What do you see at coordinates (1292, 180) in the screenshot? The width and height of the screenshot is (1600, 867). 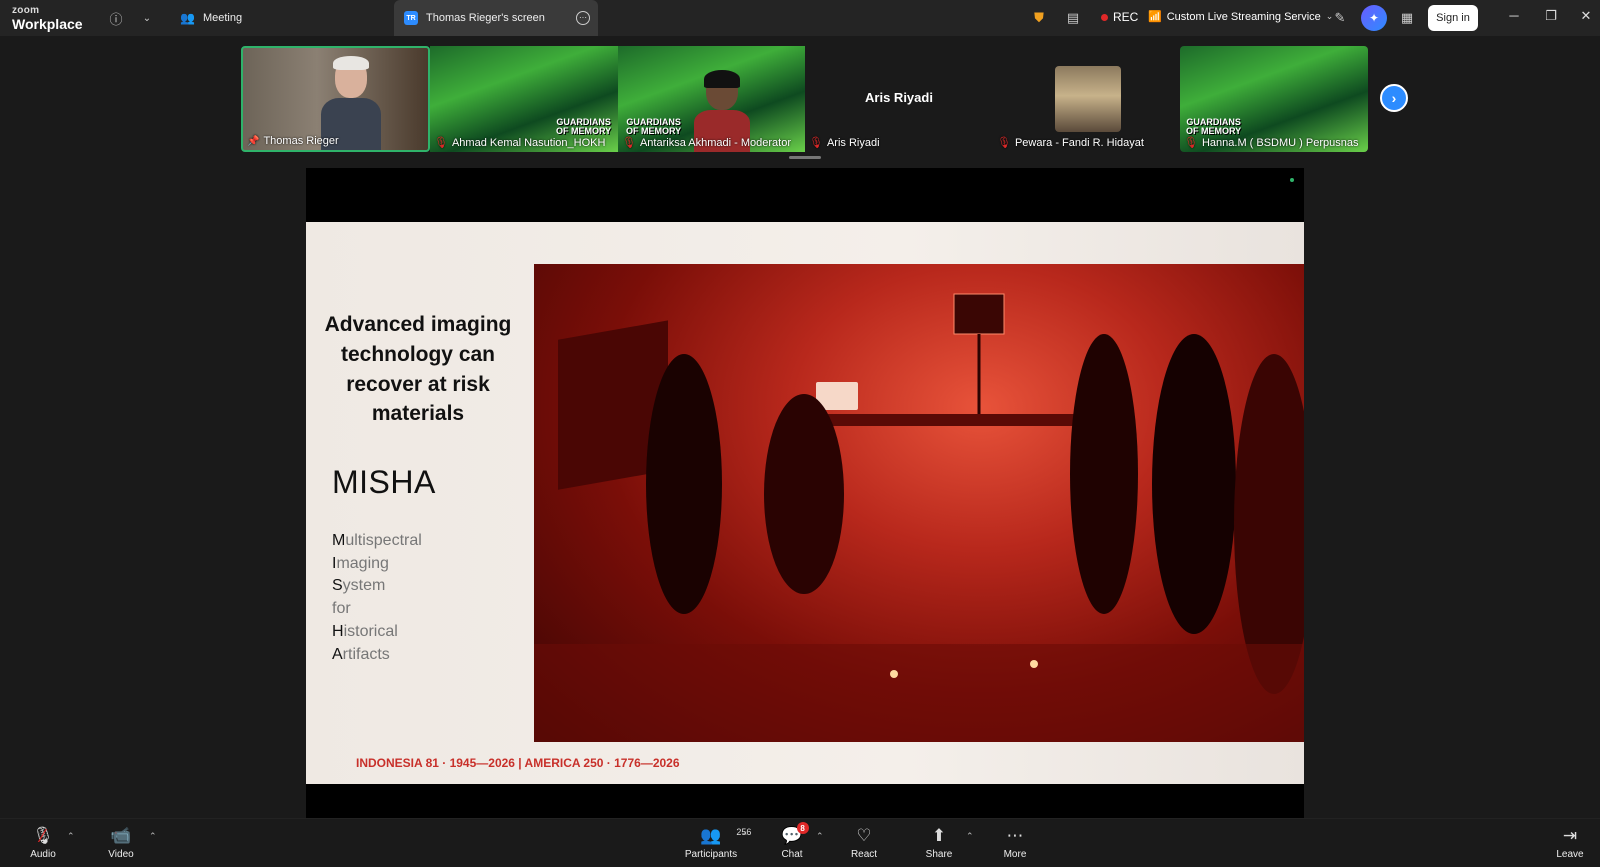 I see `sharing-indicator` at bounding box center [1292, 180].